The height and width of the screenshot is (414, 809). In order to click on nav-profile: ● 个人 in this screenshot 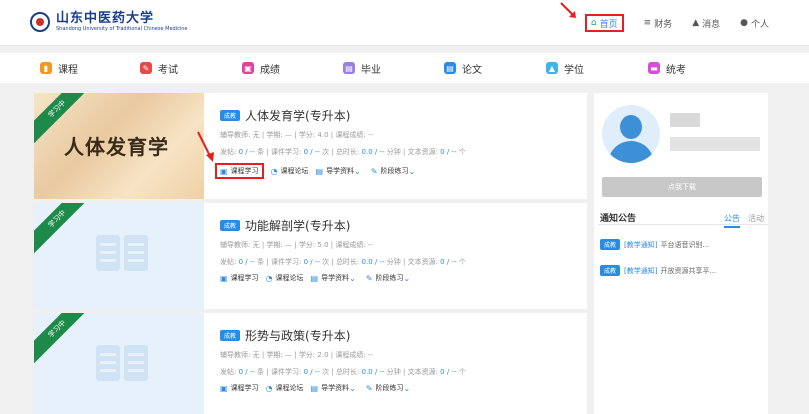, I will do `click(754, 23)`.